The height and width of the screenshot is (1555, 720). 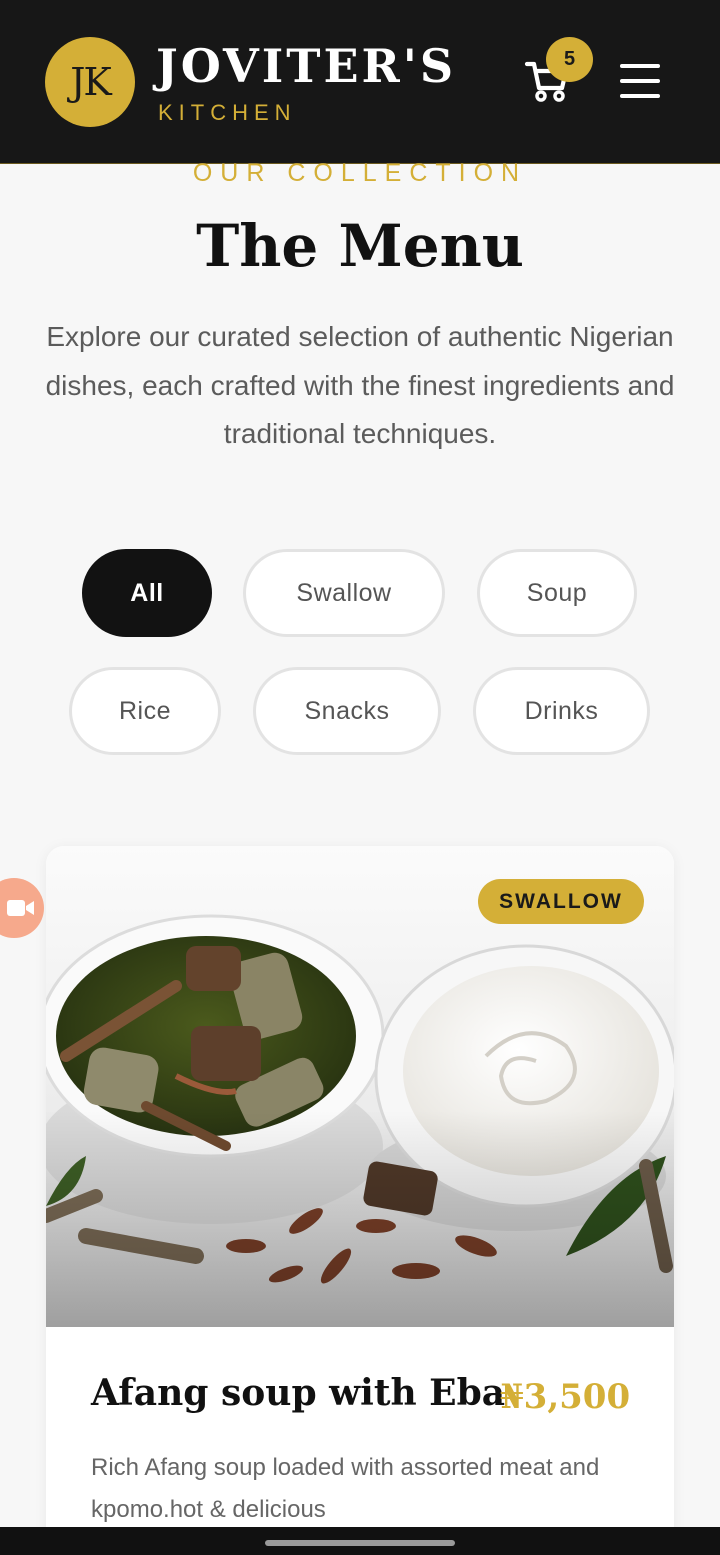 I want to click on system-navigation-bar, so click(x=360, y=1541).